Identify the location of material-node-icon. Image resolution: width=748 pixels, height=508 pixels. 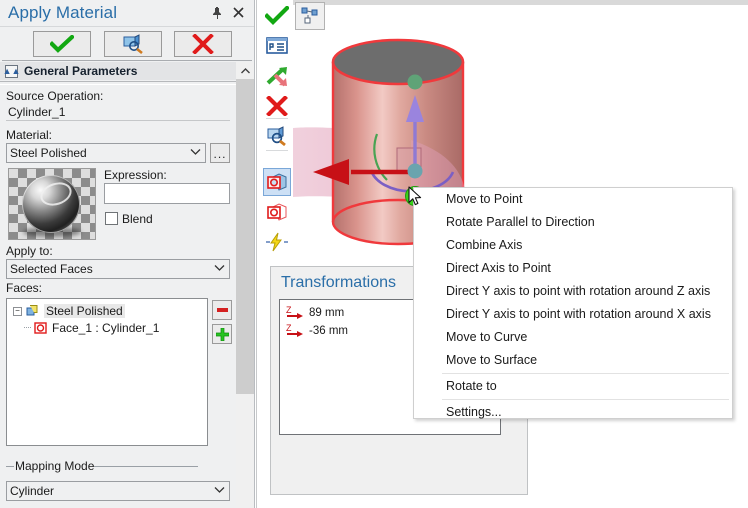
(32, 311).